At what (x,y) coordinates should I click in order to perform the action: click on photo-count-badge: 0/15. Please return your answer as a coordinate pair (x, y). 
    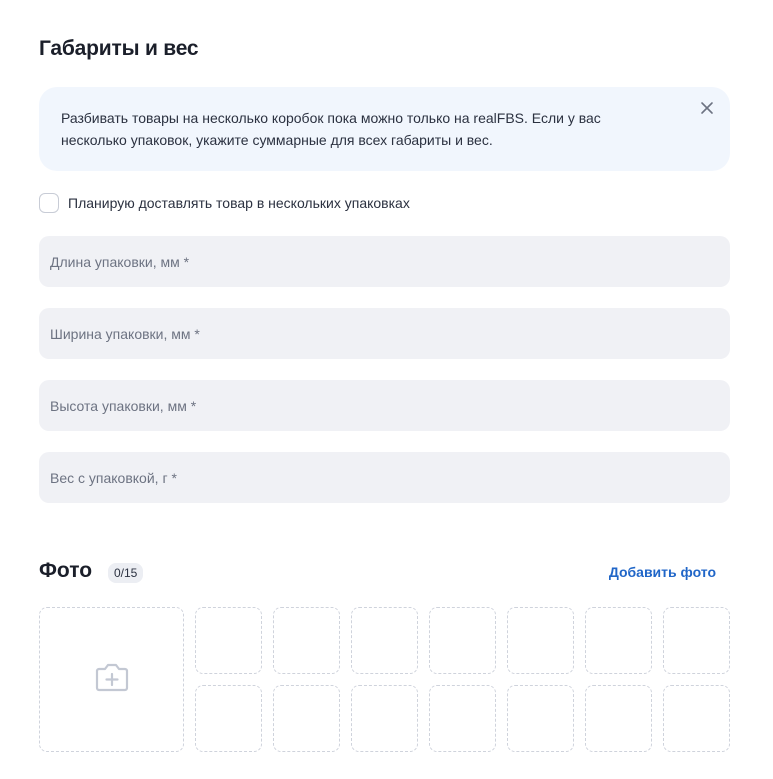
    Looking at the image, I should click on (126, 573).